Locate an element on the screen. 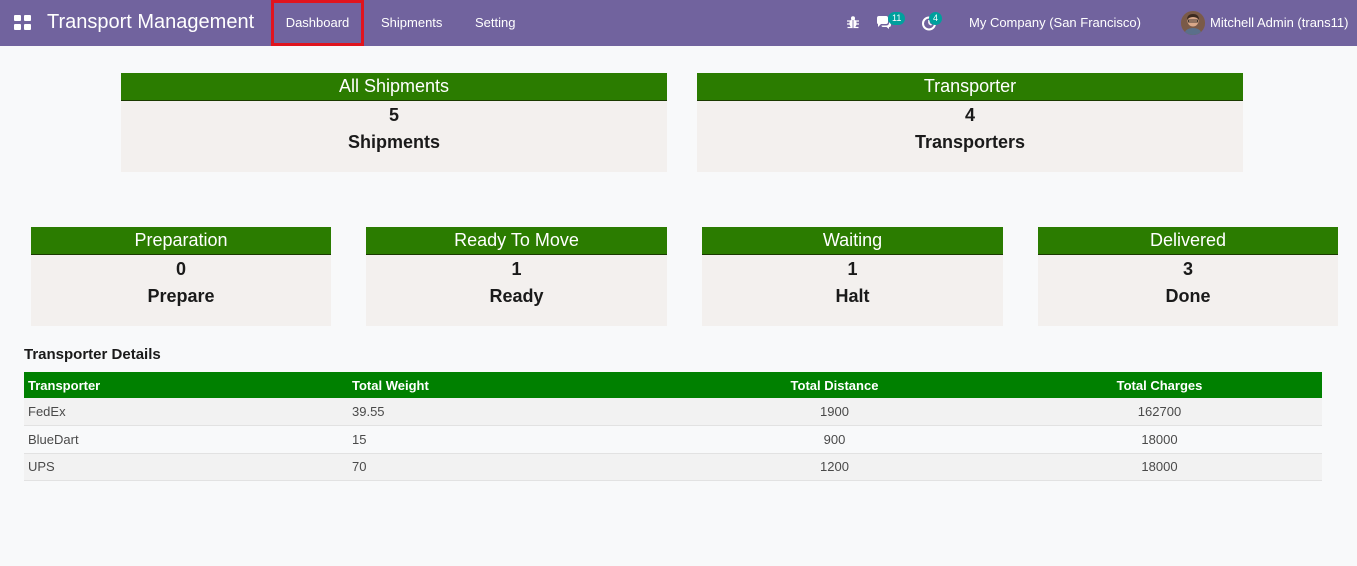  card-label: Done is located at coordinates (1188, 296).